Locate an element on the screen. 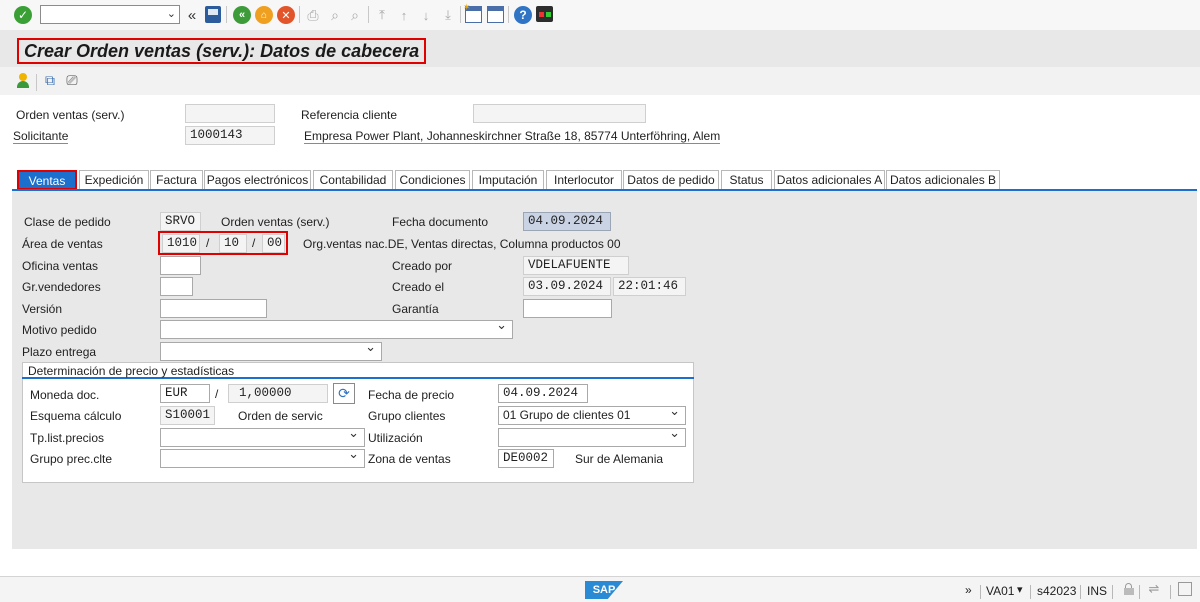 This screenshot has width=1200, height=602. grupo-prec-label: Grupo prec.clte is located at coordinates (71, 459).